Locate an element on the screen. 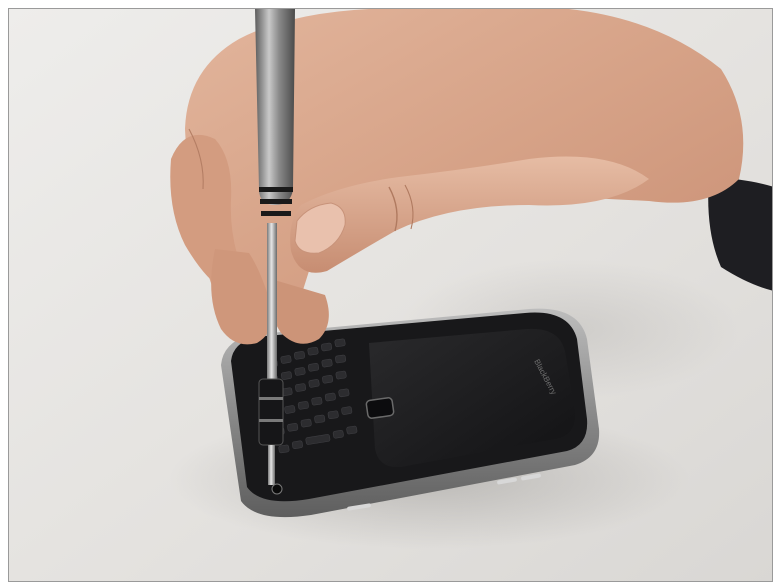 This screenshot has height=586, width=775. screwdriver-tip is located at coordinates (271, 465).